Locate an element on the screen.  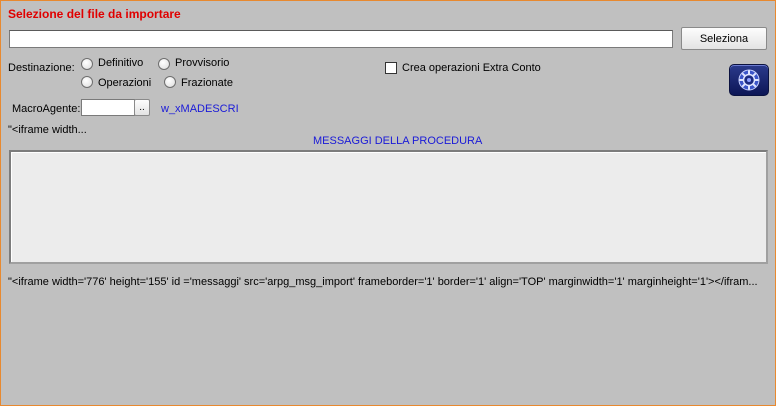
messages-title: MESSAGGI DELLA PROCEDURA is located at coordinates (398, 141).